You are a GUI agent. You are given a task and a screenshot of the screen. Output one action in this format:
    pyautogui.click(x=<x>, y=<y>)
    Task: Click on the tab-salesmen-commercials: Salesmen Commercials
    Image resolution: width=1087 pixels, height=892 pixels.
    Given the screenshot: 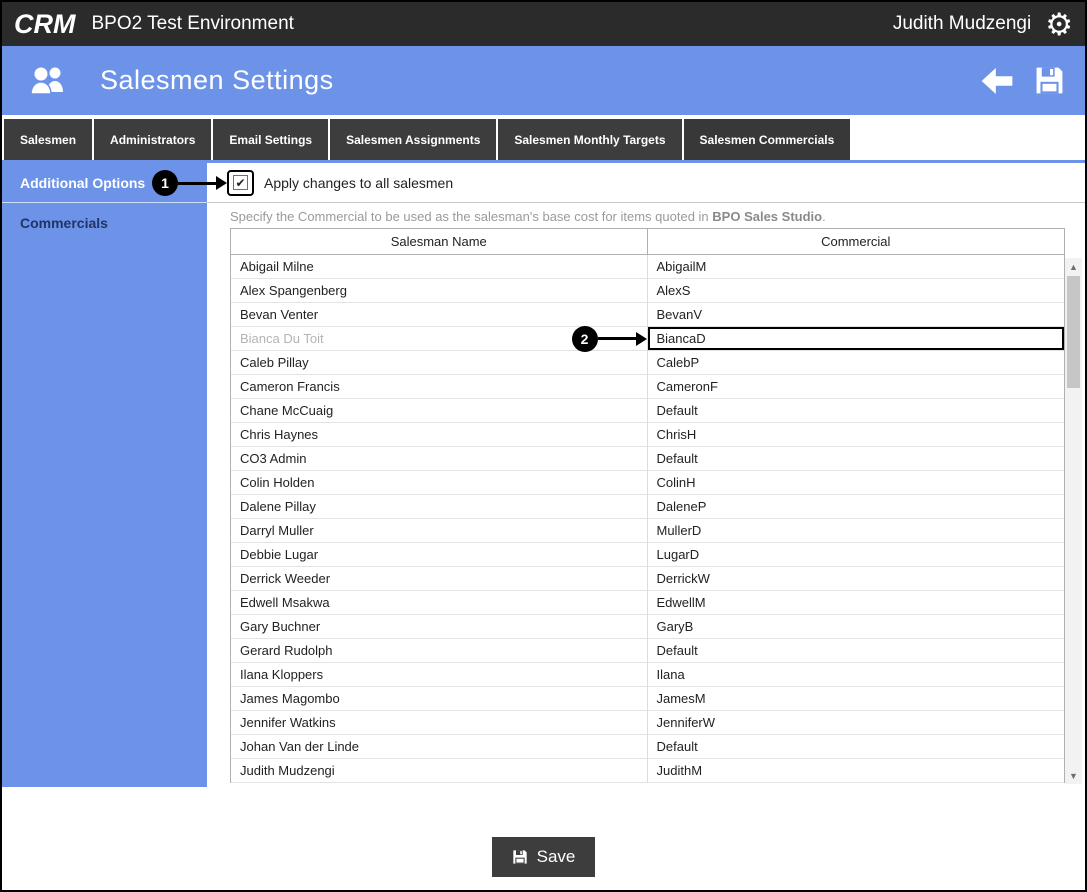 What is the action you would take?
    pyautogui.click(x=767, y=139)
    